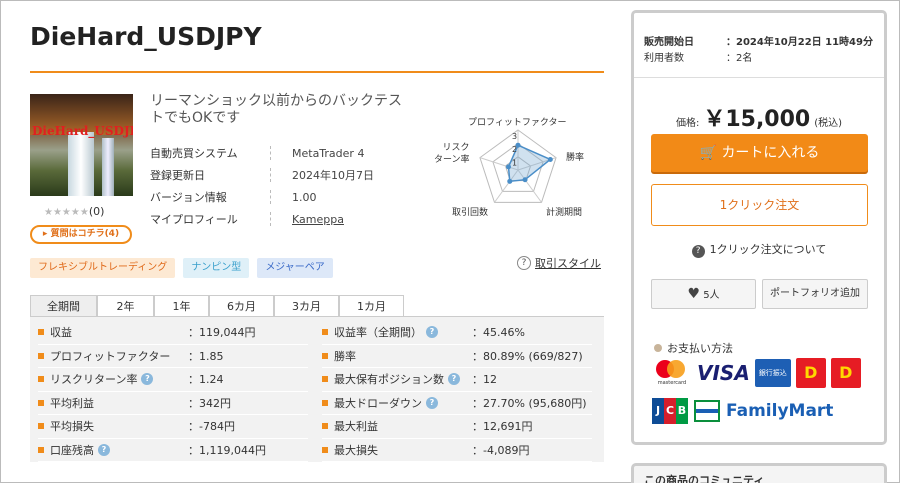  I want to click on tag-list: フレキシブルトレーディング ナンピン型 メジャーペア, so click(181, 268).